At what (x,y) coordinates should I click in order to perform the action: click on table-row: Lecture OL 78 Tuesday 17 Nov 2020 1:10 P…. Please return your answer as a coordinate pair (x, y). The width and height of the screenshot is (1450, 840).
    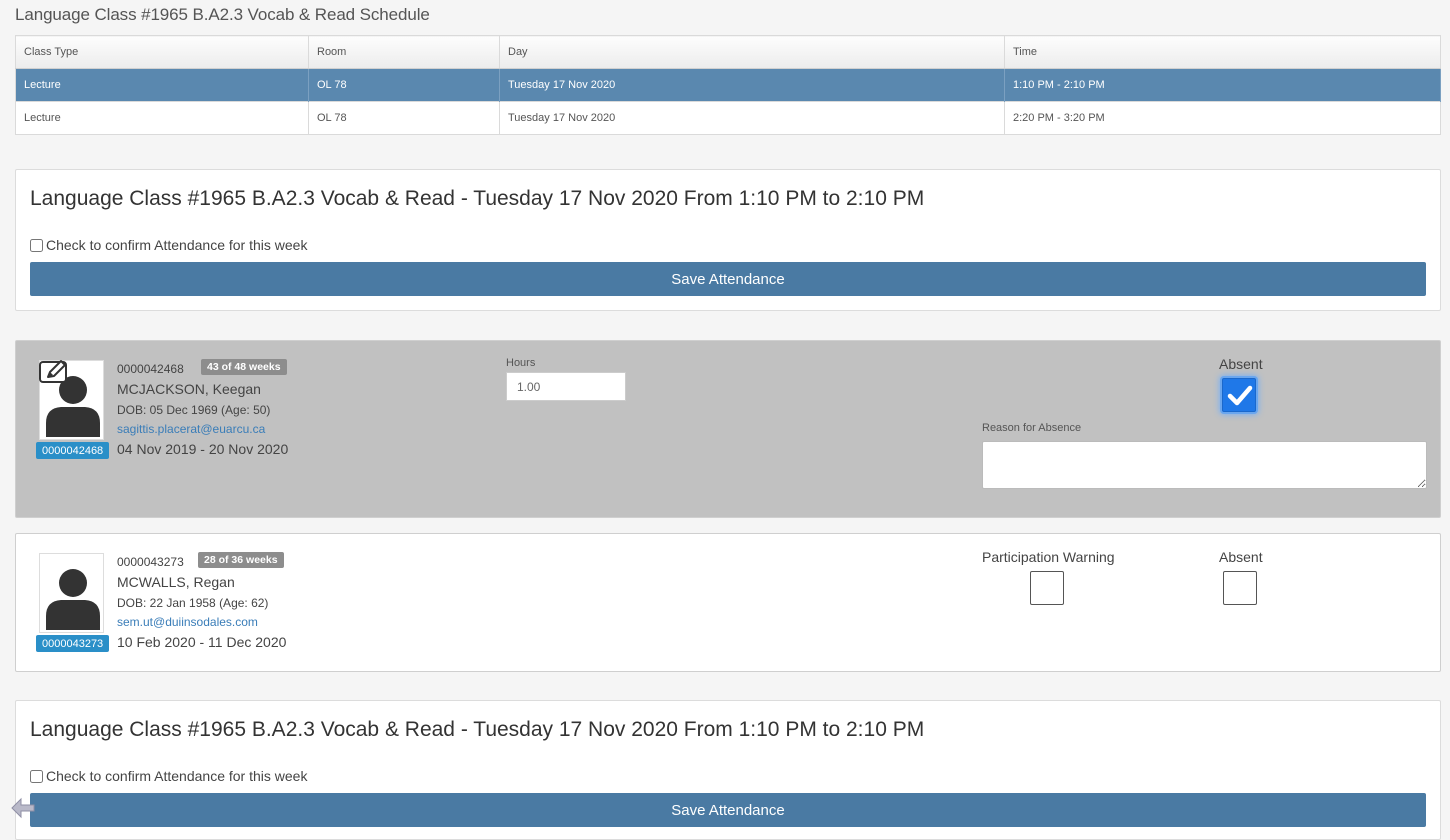
    Looking at the image, I should click on (728, 85).